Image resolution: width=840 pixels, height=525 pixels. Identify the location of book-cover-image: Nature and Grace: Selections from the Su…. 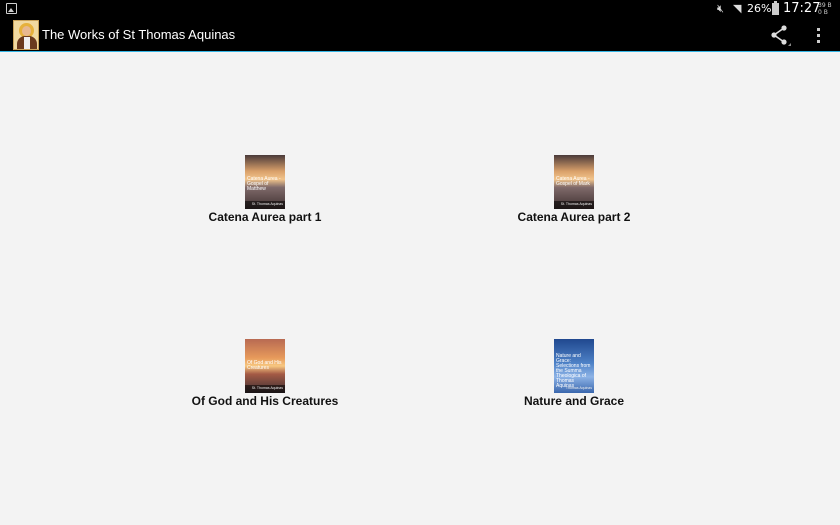
(574, 366).